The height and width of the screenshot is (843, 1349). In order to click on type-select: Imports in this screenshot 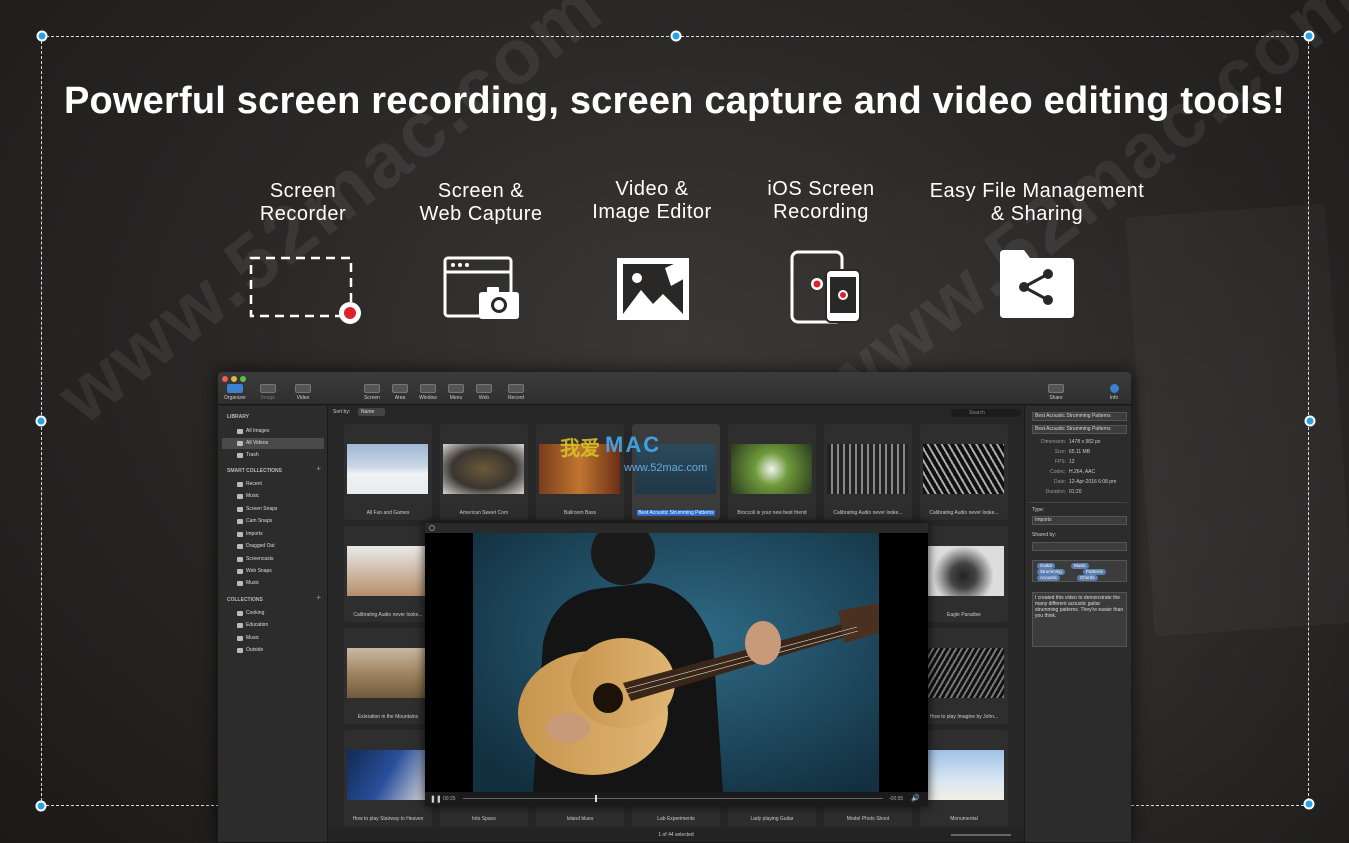, I will do `click(1079, 520)`.